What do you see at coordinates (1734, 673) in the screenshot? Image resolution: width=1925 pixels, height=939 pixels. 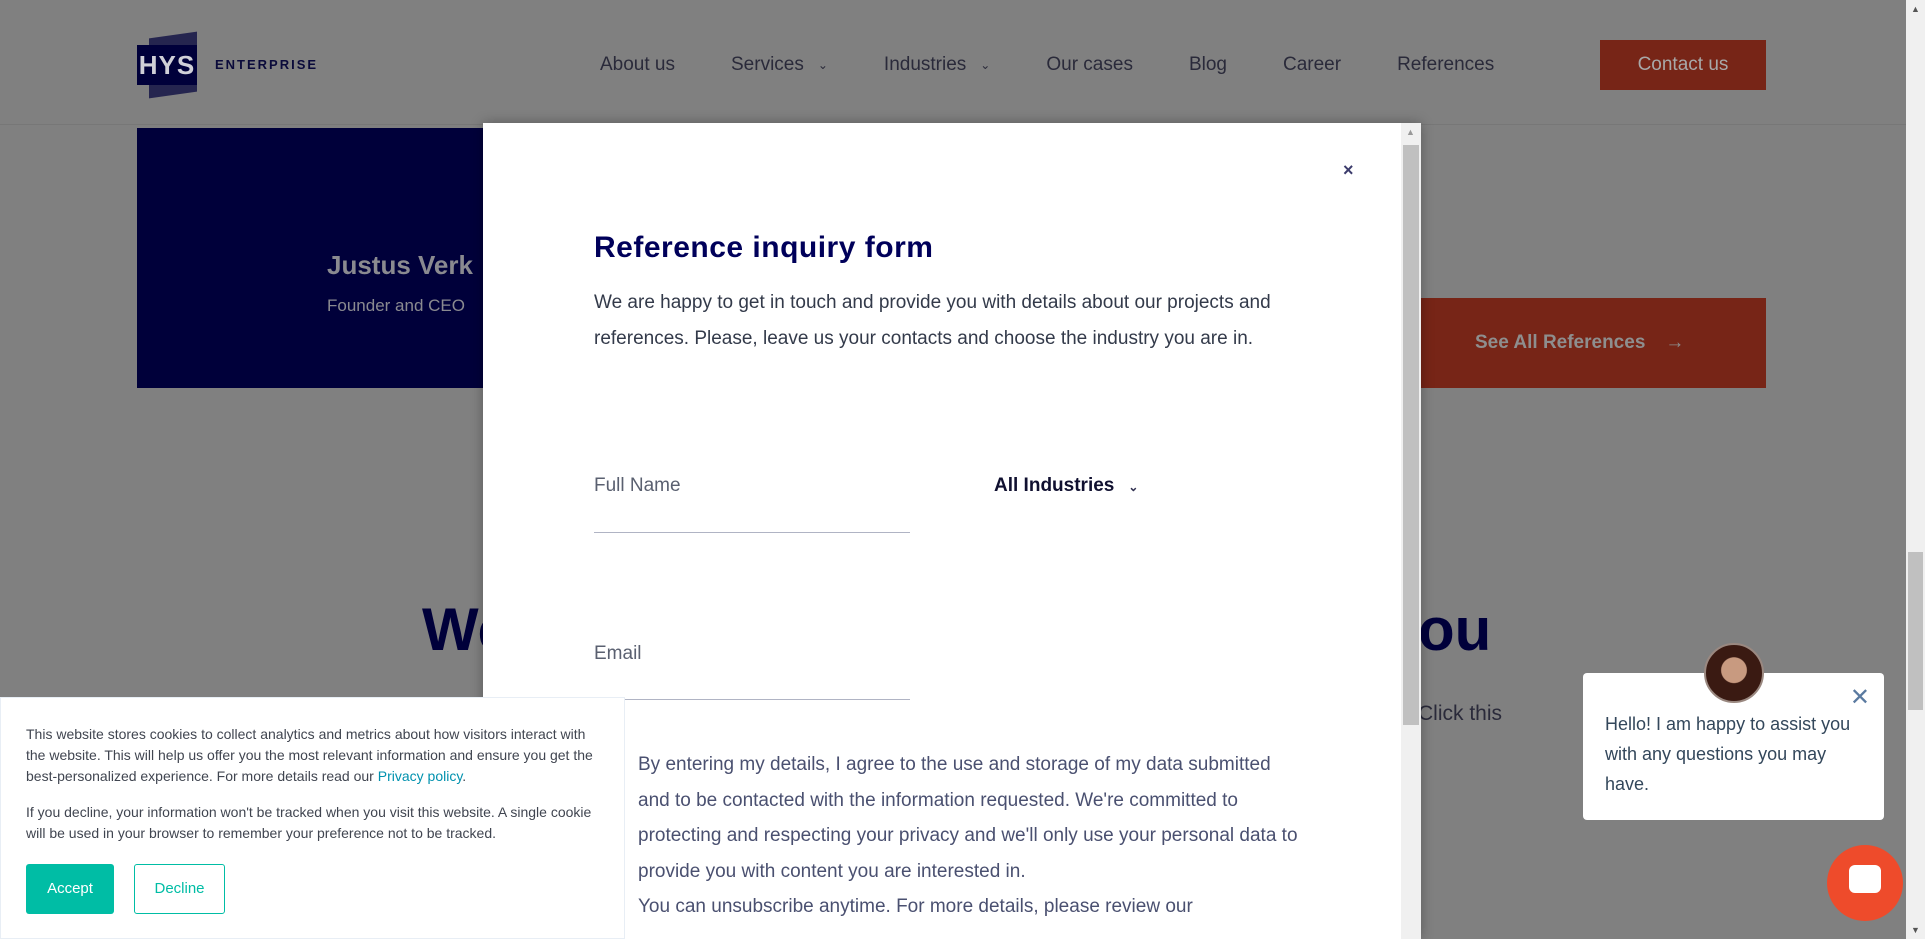 I see `agent-avatar` at bounding box center [1734, 673].